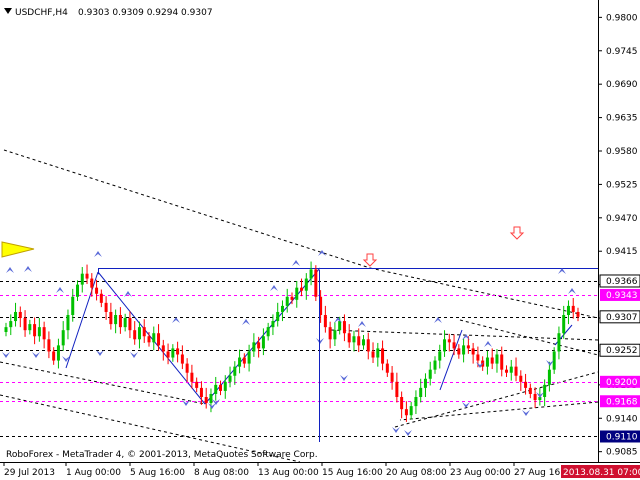  Describe the element at coordinates (93, 473) in the screenshot. I see `time-tick-label: 1 Aug 00:00` at that location.